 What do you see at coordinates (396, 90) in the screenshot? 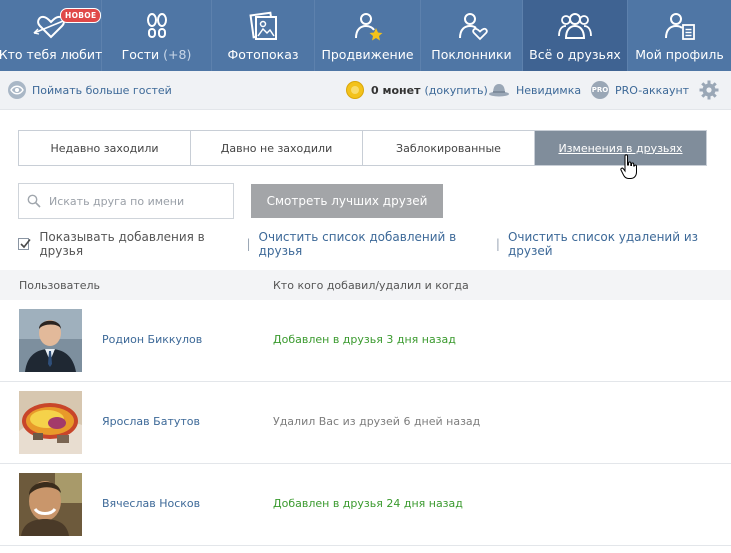
I see `coins-count: 0 монет` at bounding box center [396, 90].